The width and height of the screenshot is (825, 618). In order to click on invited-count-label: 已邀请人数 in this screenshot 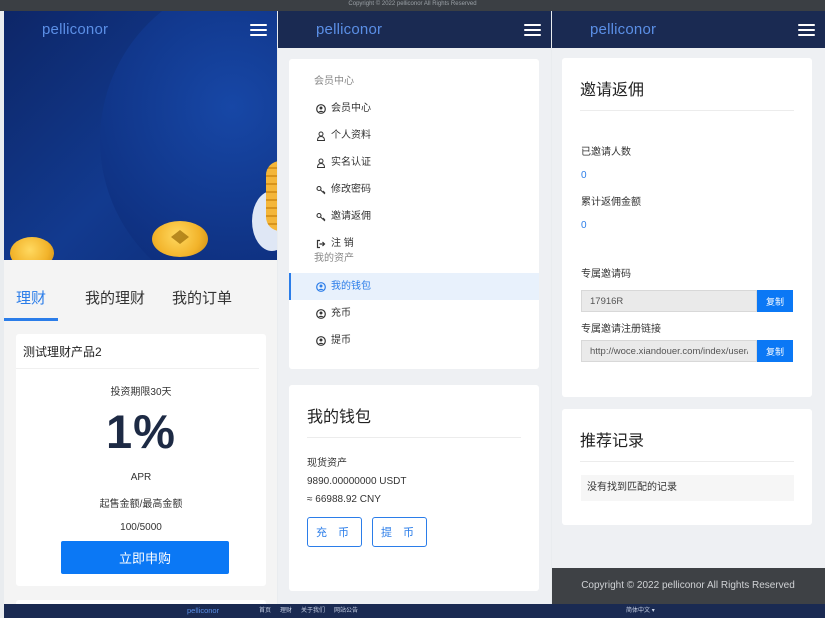, I will do `click(606, 152)`.